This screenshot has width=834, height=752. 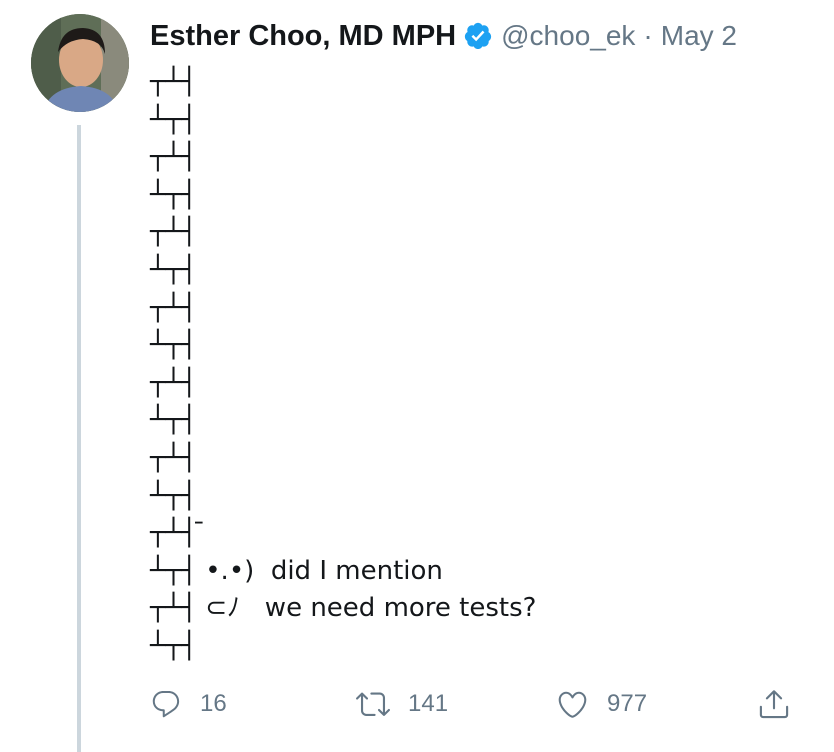 I want to click on tweet-actions: 16 141 977, so click(x=417, y=704).